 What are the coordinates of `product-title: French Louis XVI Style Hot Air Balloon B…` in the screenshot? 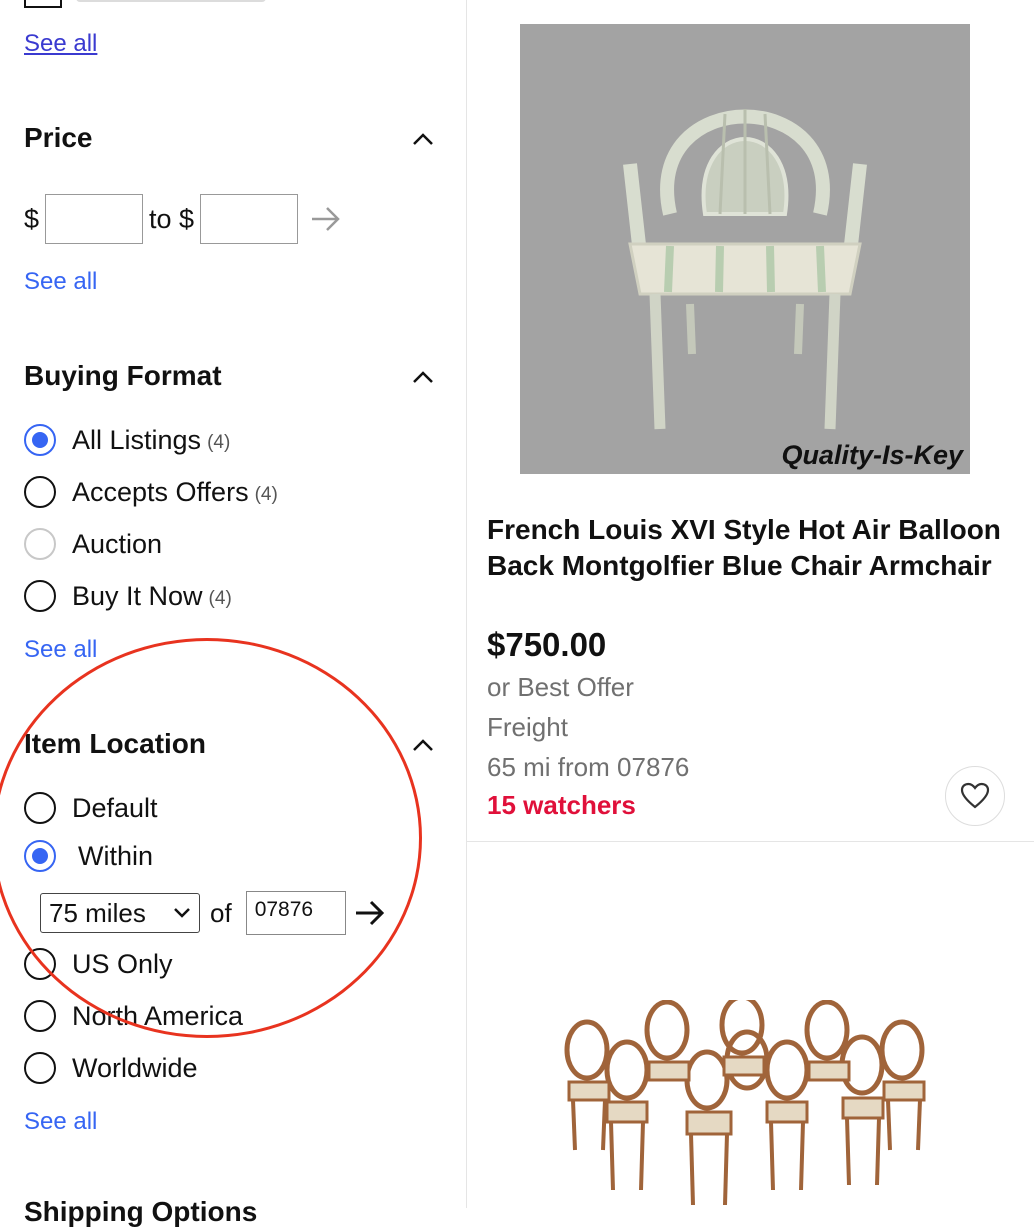 It's located at (752, 548).